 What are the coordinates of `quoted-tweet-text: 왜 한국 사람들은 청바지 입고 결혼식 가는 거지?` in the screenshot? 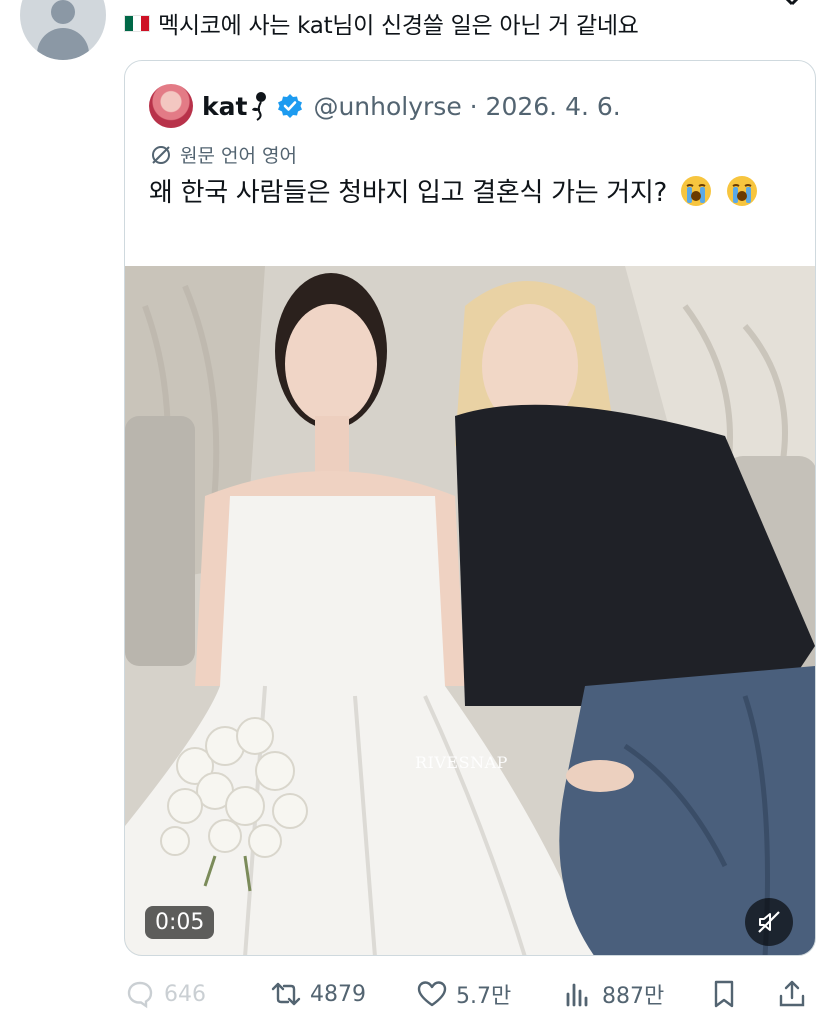 It's located at (469, 193).